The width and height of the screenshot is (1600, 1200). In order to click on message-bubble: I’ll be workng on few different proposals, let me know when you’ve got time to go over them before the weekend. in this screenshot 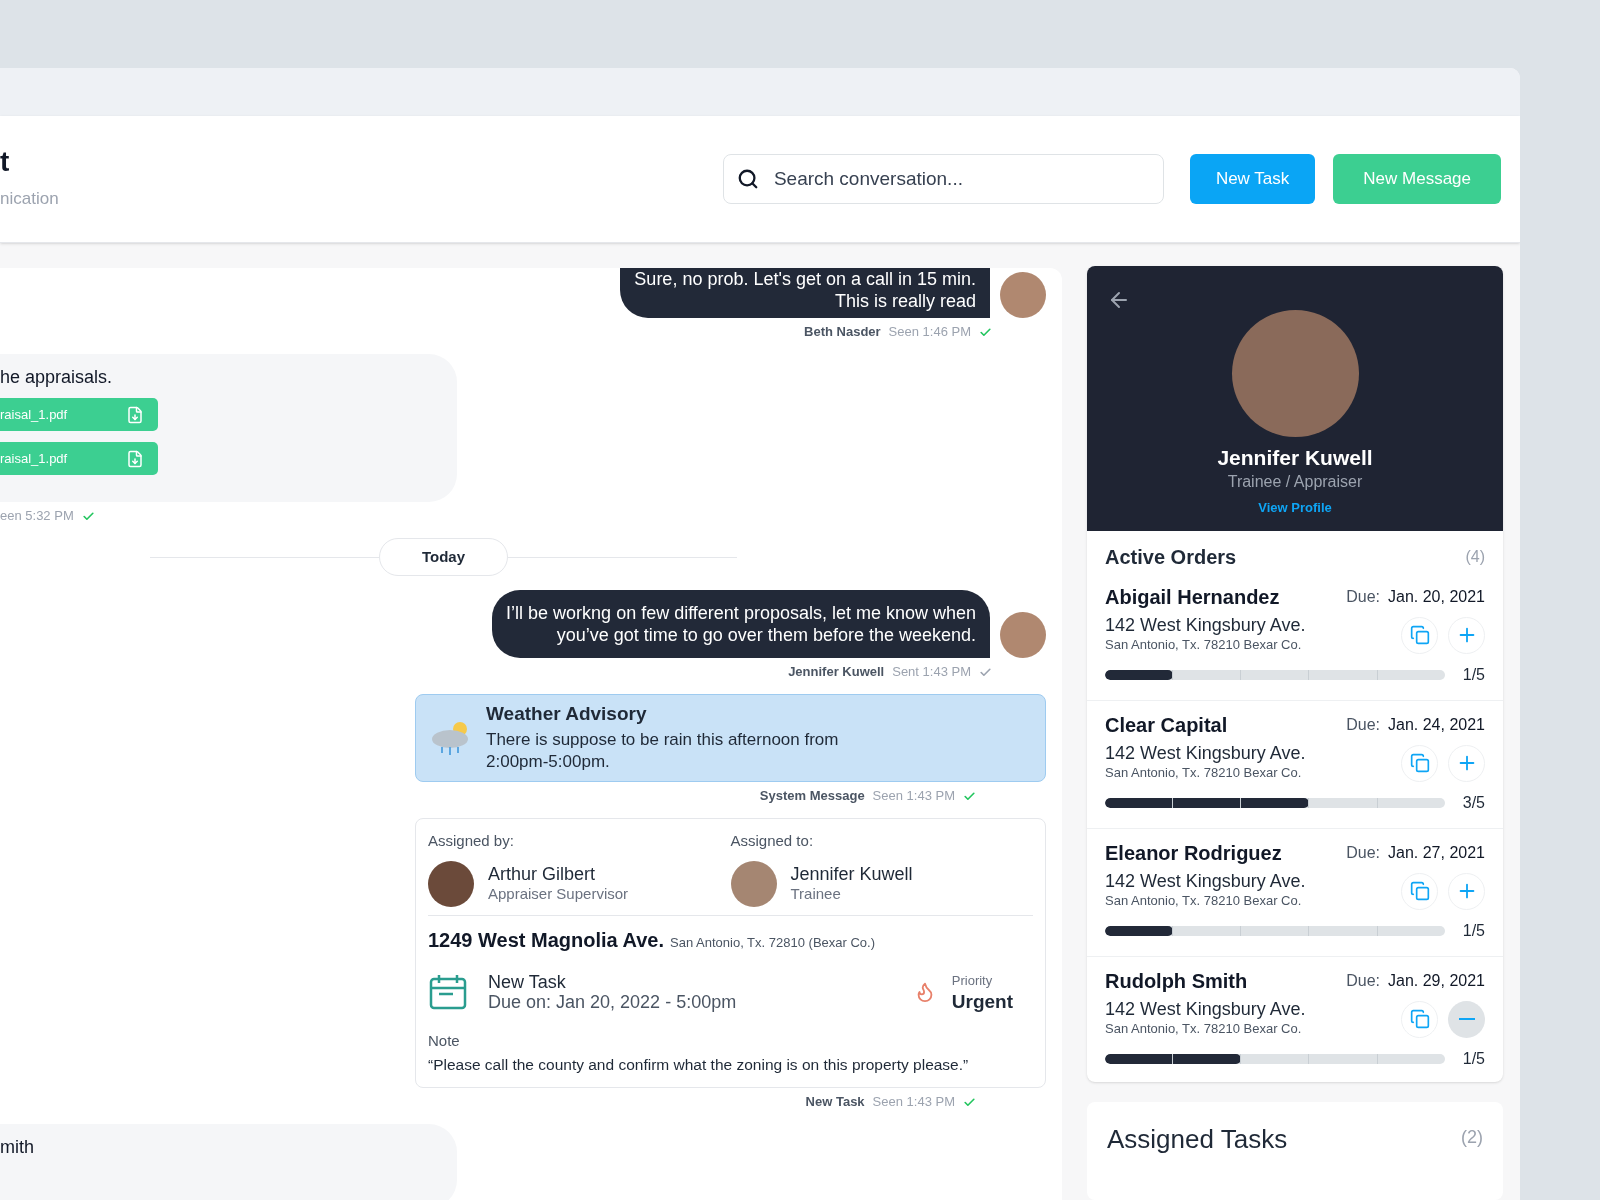, I will do `click(741, 624)`.